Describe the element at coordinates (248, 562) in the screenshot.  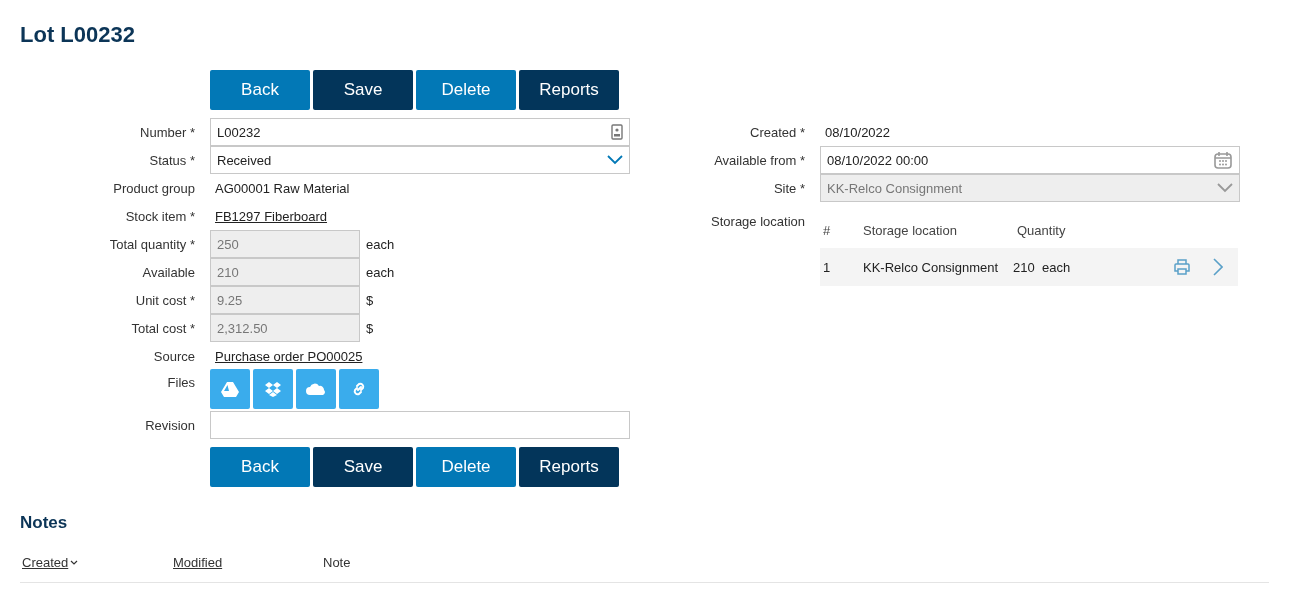
I see `column-header: Modified` at that location.